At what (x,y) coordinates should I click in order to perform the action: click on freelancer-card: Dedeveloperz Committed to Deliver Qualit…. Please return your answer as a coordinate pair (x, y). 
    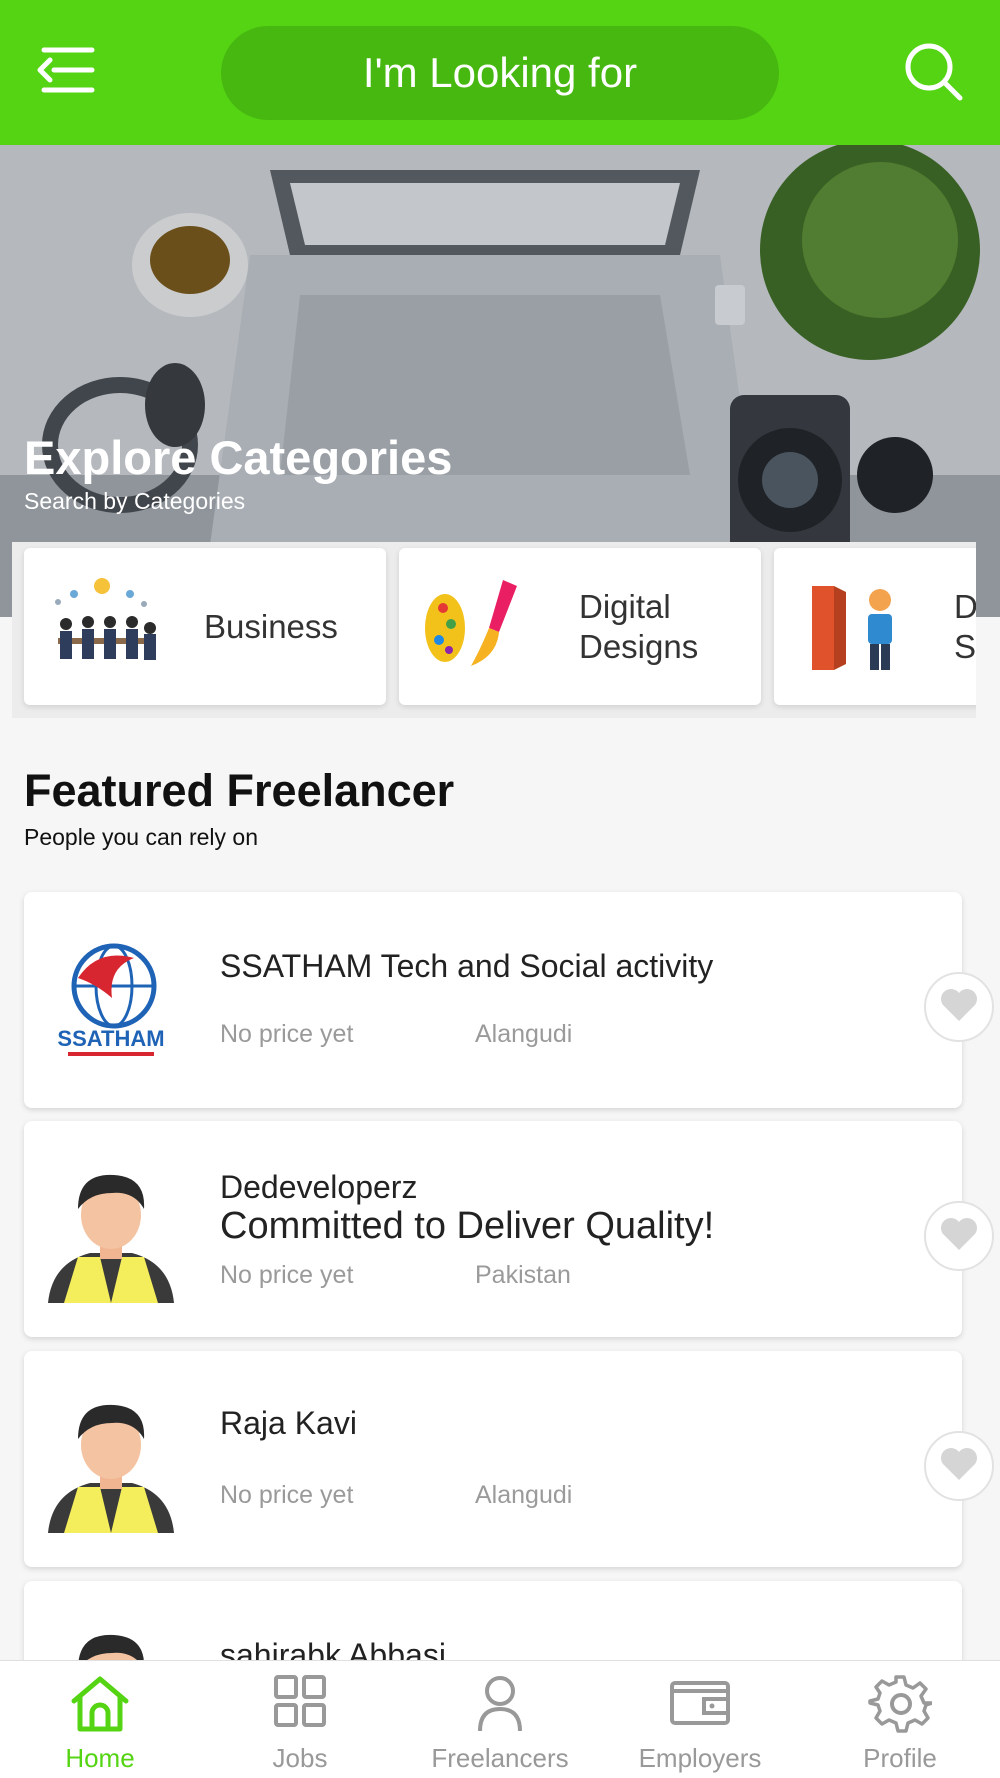
    Looking at the image, I should click on (493, 1229).